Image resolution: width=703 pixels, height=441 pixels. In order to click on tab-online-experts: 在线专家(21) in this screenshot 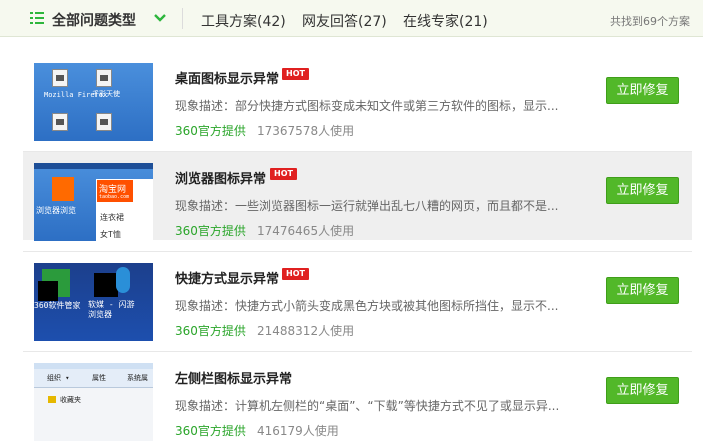, I will do `click(445, 21)`.